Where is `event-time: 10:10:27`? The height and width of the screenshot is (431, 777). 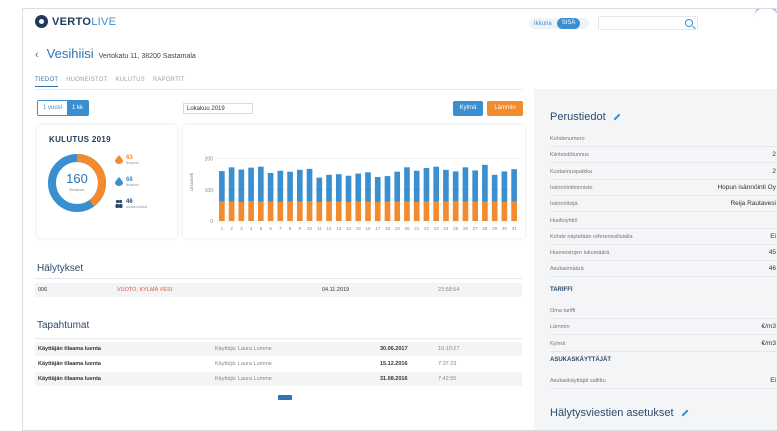
event-time: 10:10:27 is located at coordinates (449, 349).